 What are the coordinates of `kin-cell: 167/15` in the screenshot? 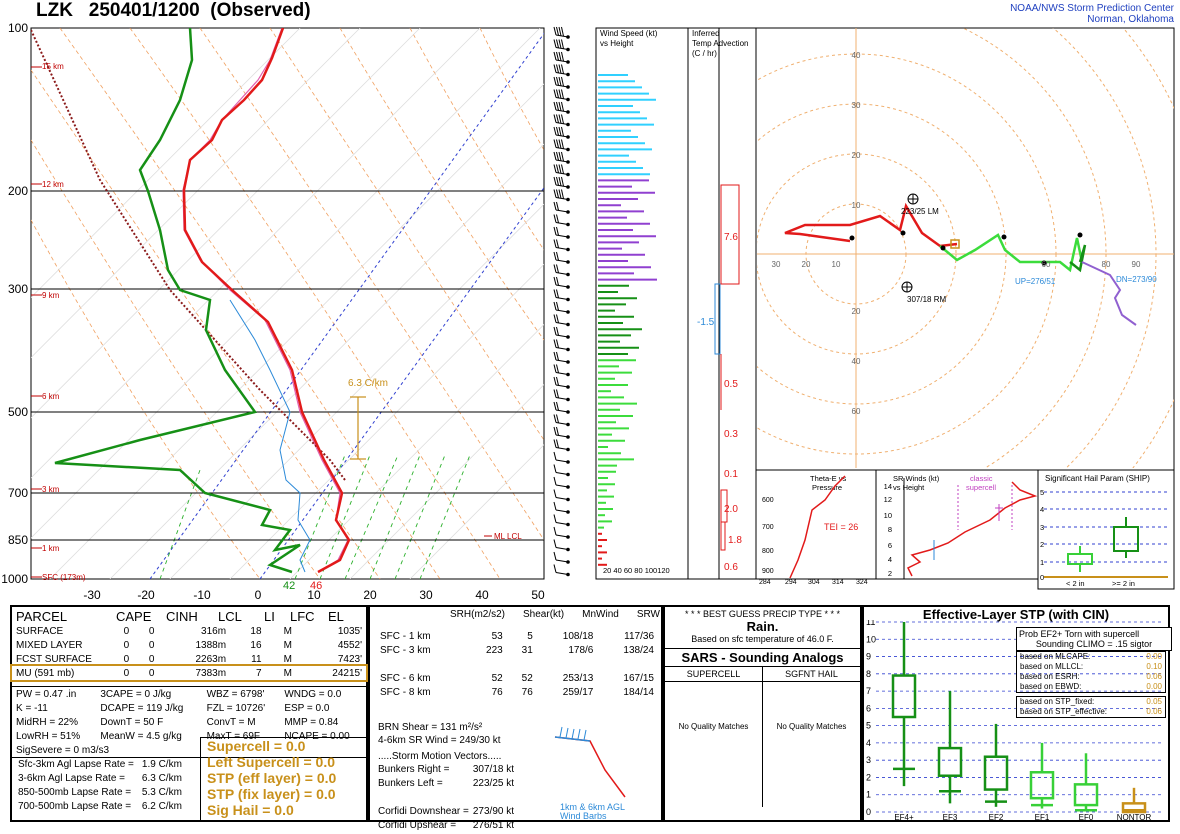 It's located at (638, 678).